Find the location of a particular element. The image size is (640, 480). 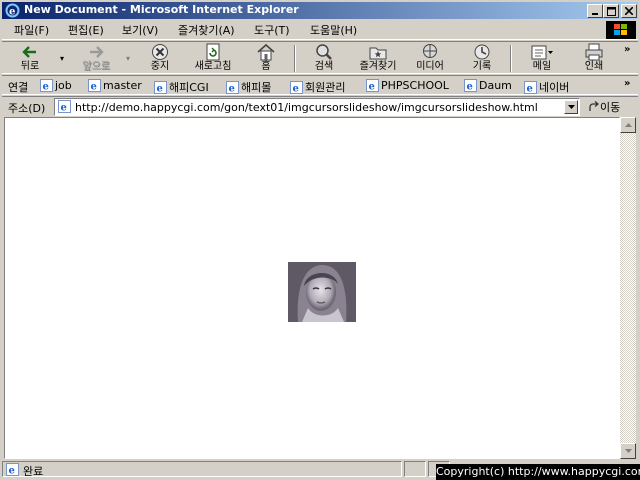

link-master: e master is located at coordinates (115, 85).